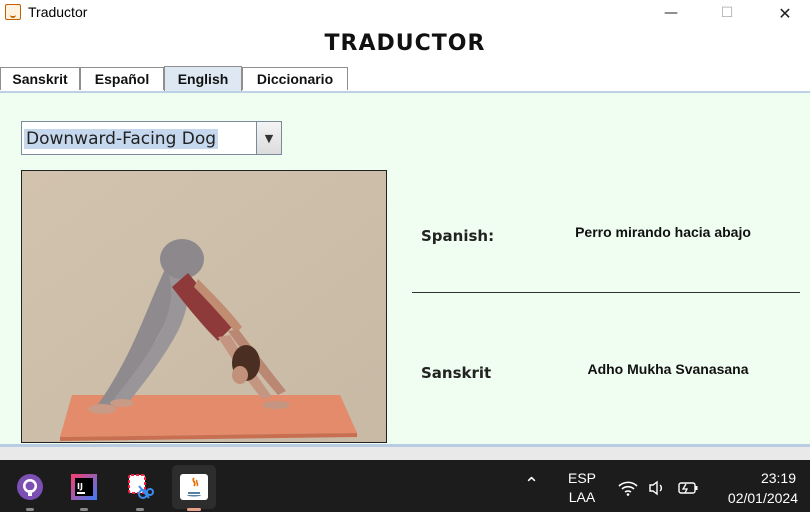  Describe the element at coordinates (658, 490) in the screenshot. I see `volume-icon` at that location.